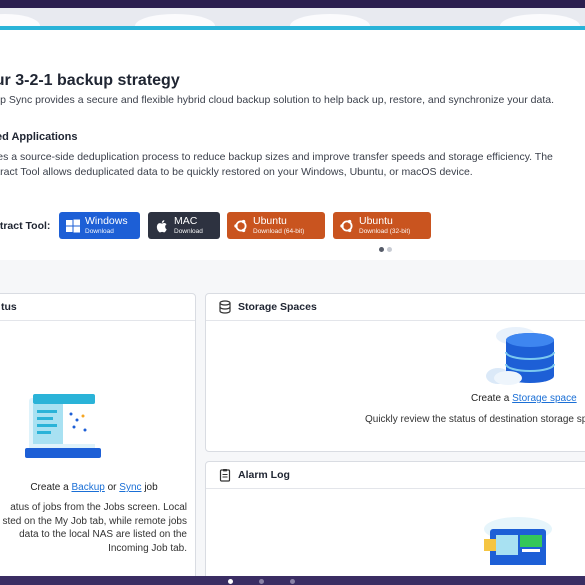 The width and height of the screenshot is (585, 585). Describe the element at coordinates (279, 231) in the screenshot. I see `download-button-sublabel: Download (64-bit)` at that location.